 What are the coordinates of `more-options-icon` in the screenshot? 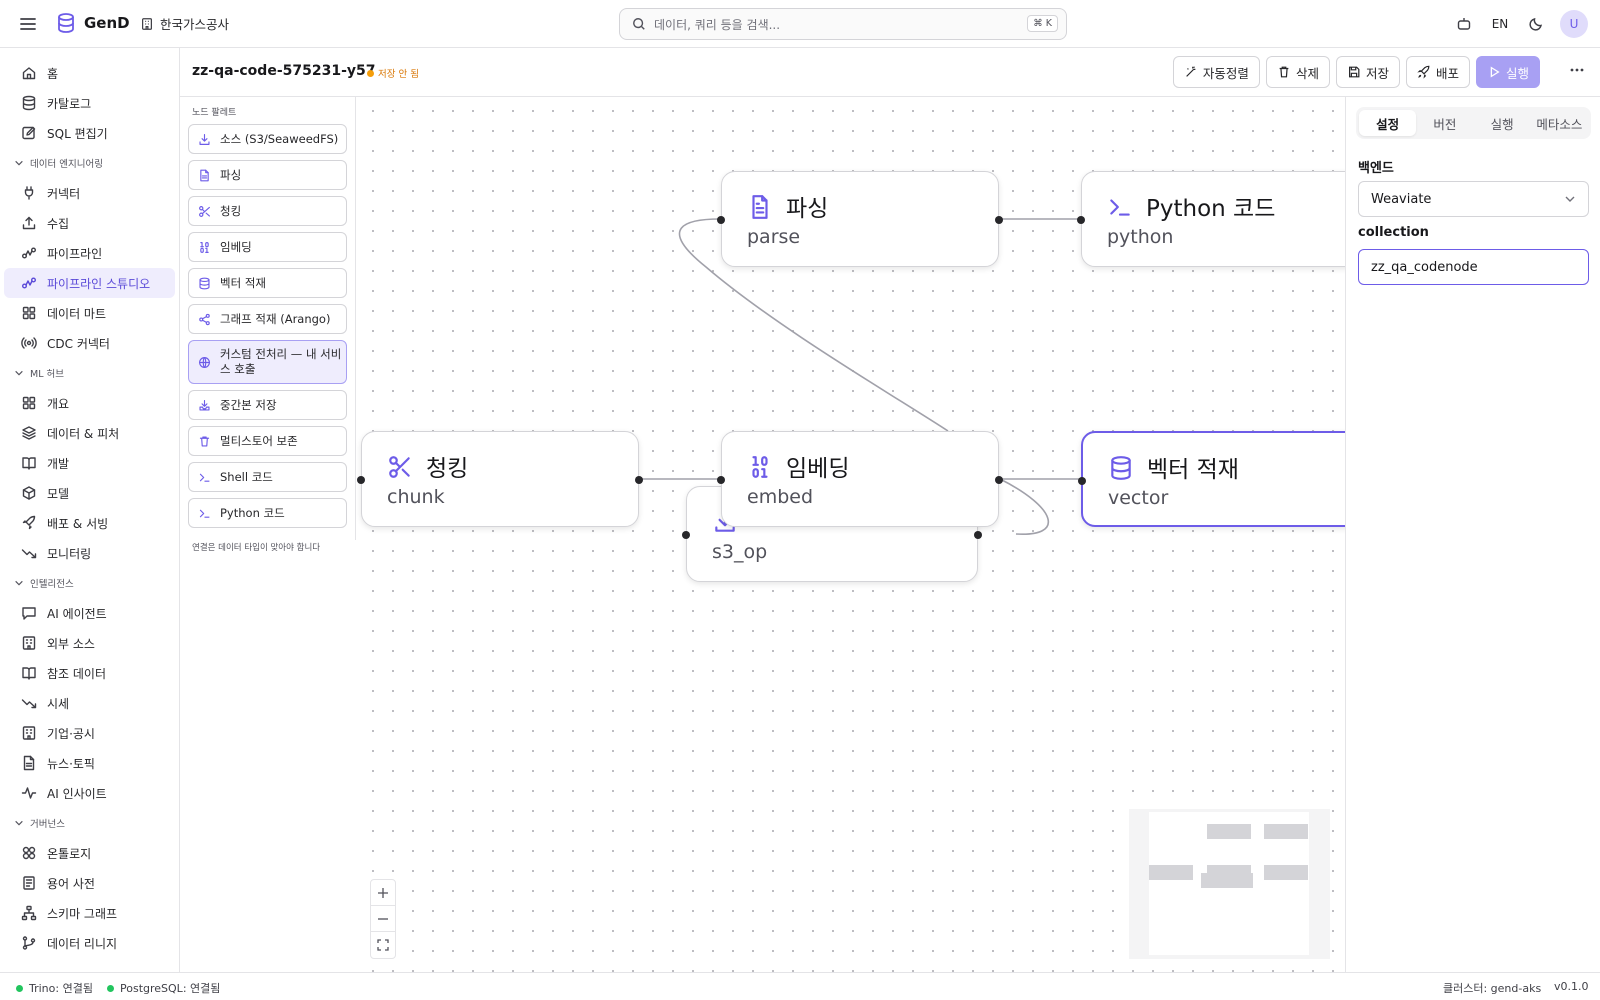 It's located at (1577, 70).